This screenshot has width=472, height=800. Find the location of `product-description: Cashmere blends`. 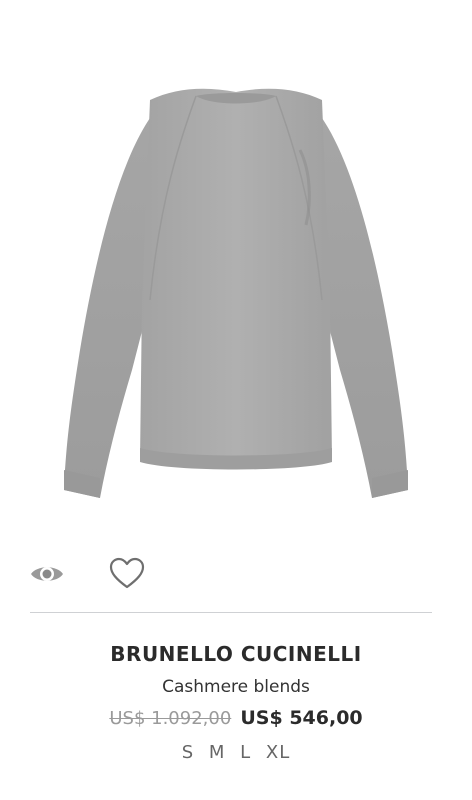

product-description: Cashmere blends is located at coordinates (236, 687).